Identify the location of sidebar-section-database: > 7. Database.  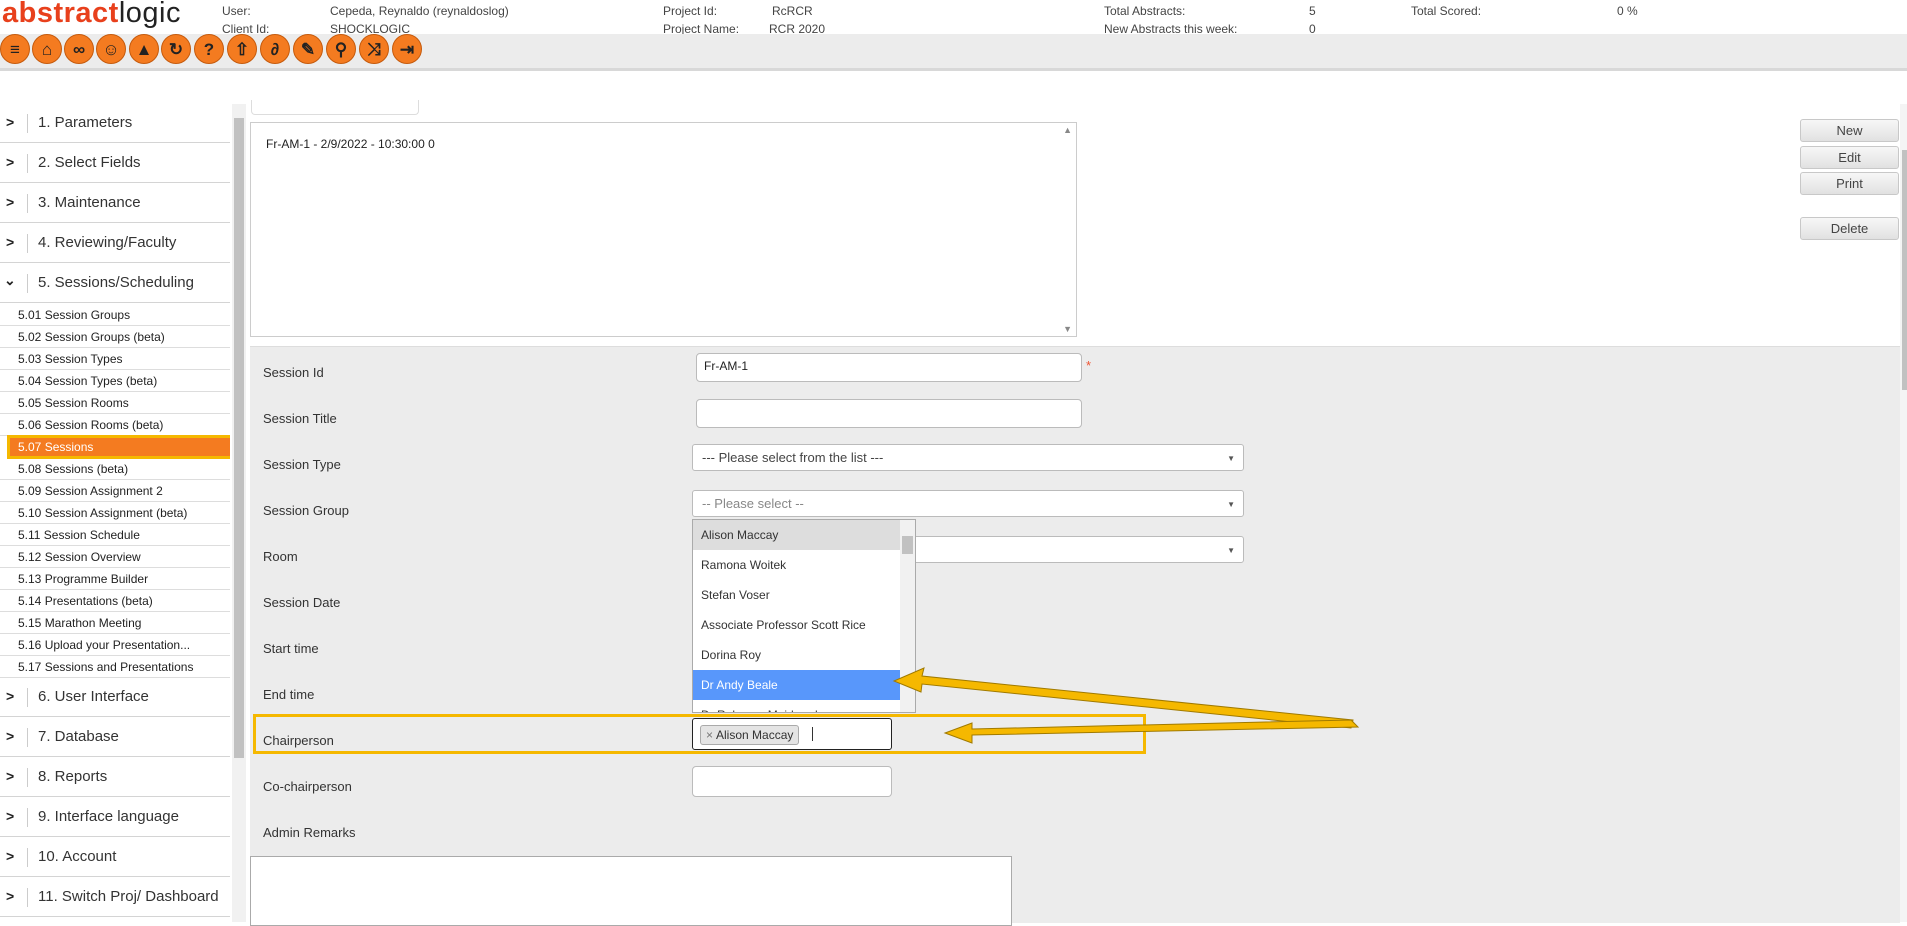
(115, 737).